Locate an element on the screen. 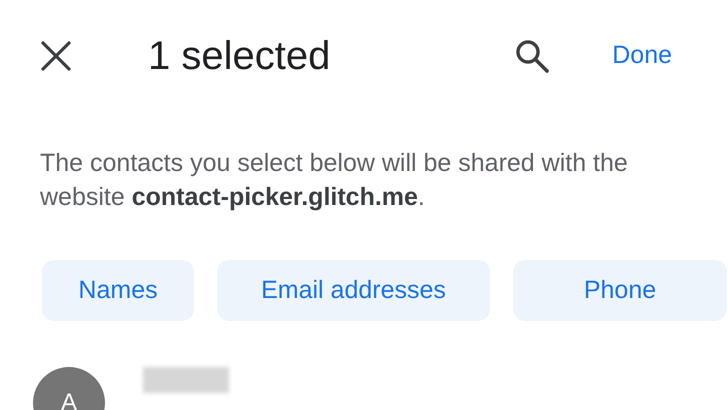 The height and width of the screenshot is (410, 728). close-icon is located at coordinates (56, 56).